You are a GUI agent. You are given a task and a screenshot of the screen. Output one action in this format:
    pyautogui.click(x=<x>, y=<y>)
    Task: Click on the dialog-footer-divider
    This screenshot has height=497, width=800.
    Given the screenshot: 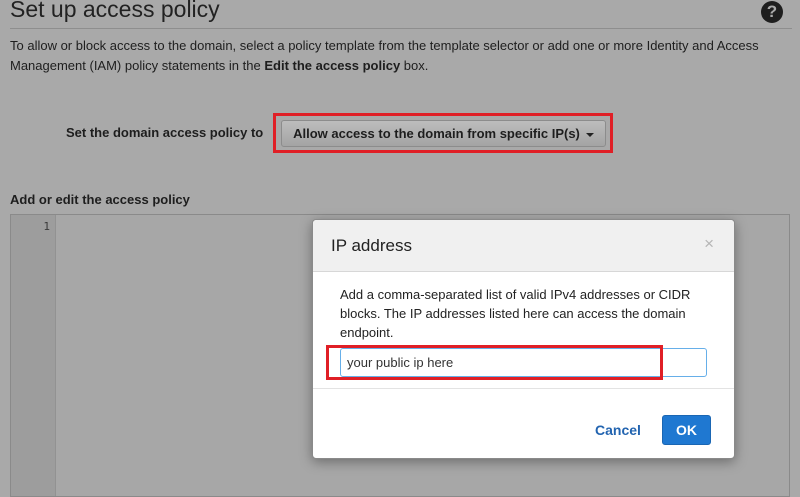 What is the action you would take?
    pyautogui.click(x=523, y=388)
    